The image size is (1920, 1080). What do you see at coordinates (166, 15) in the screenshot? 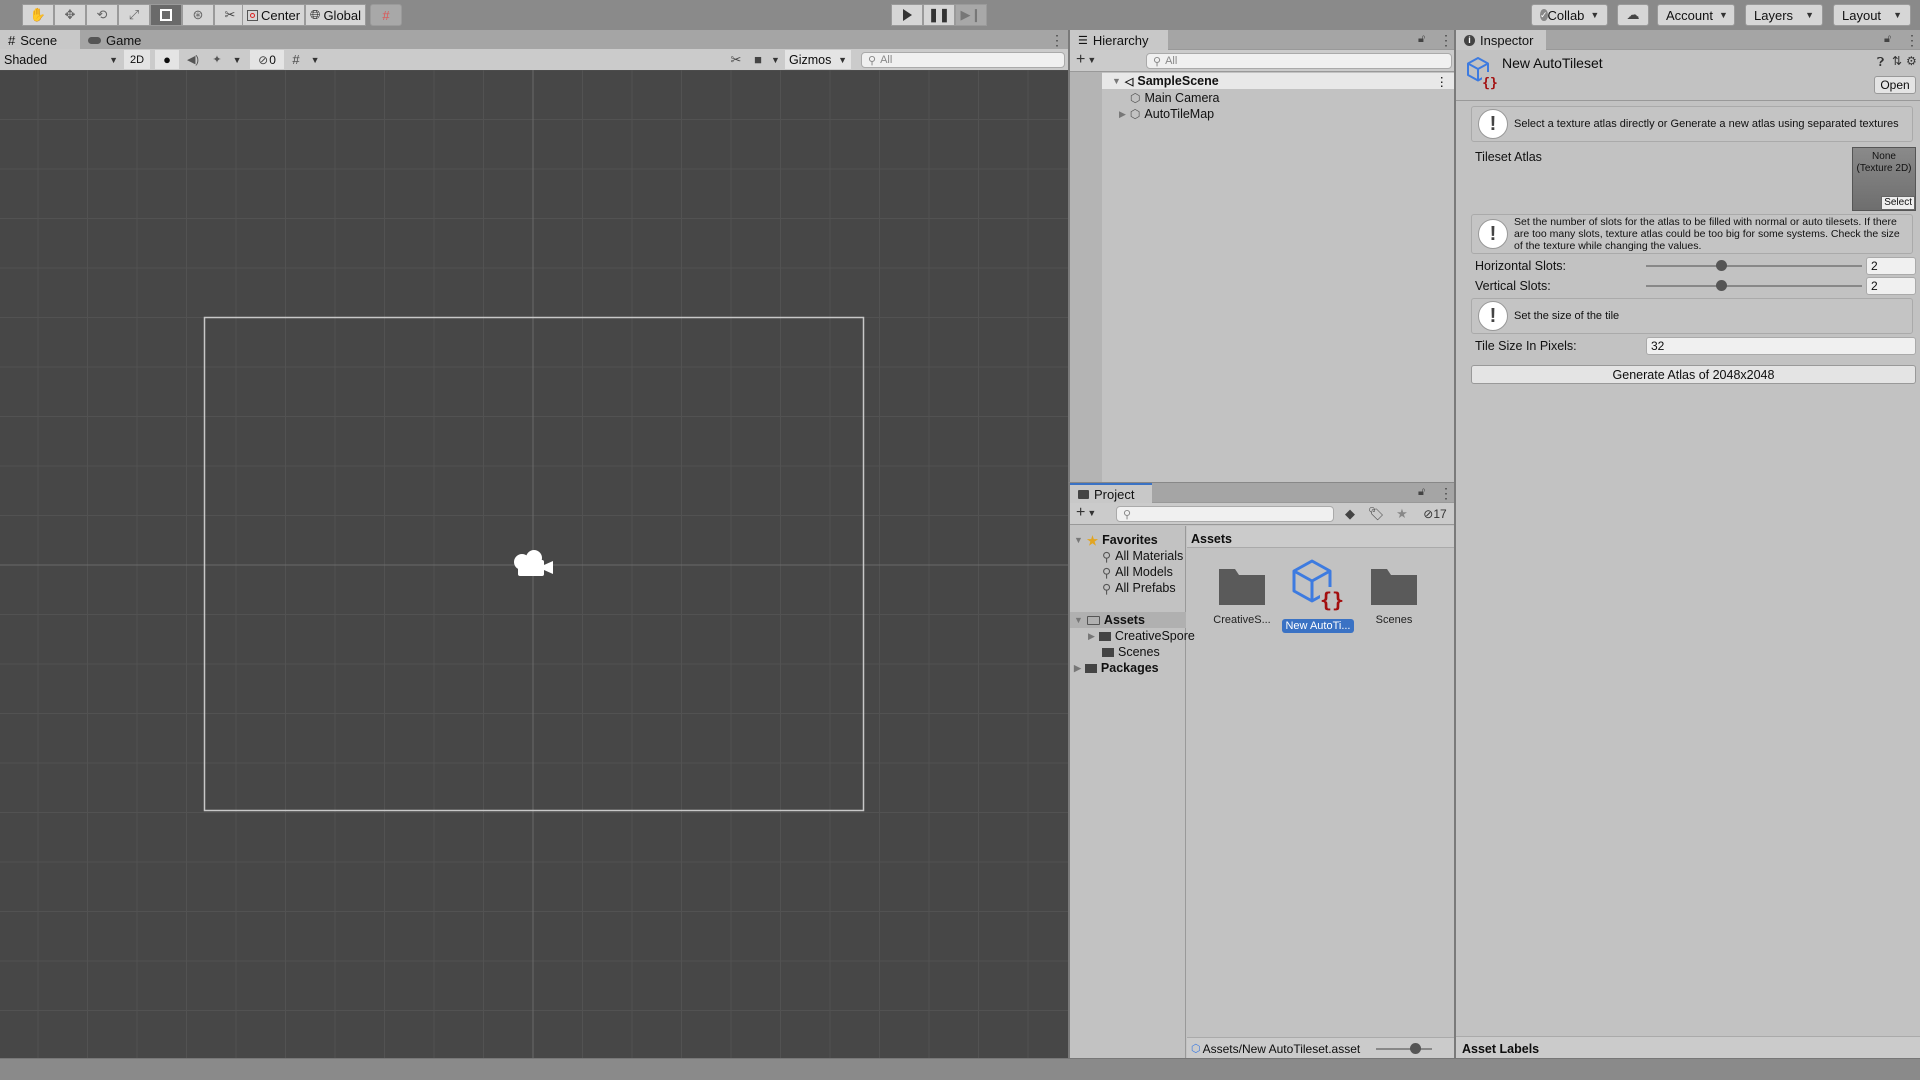
I see `rect-tool-button` at bounding box center [166, 15].